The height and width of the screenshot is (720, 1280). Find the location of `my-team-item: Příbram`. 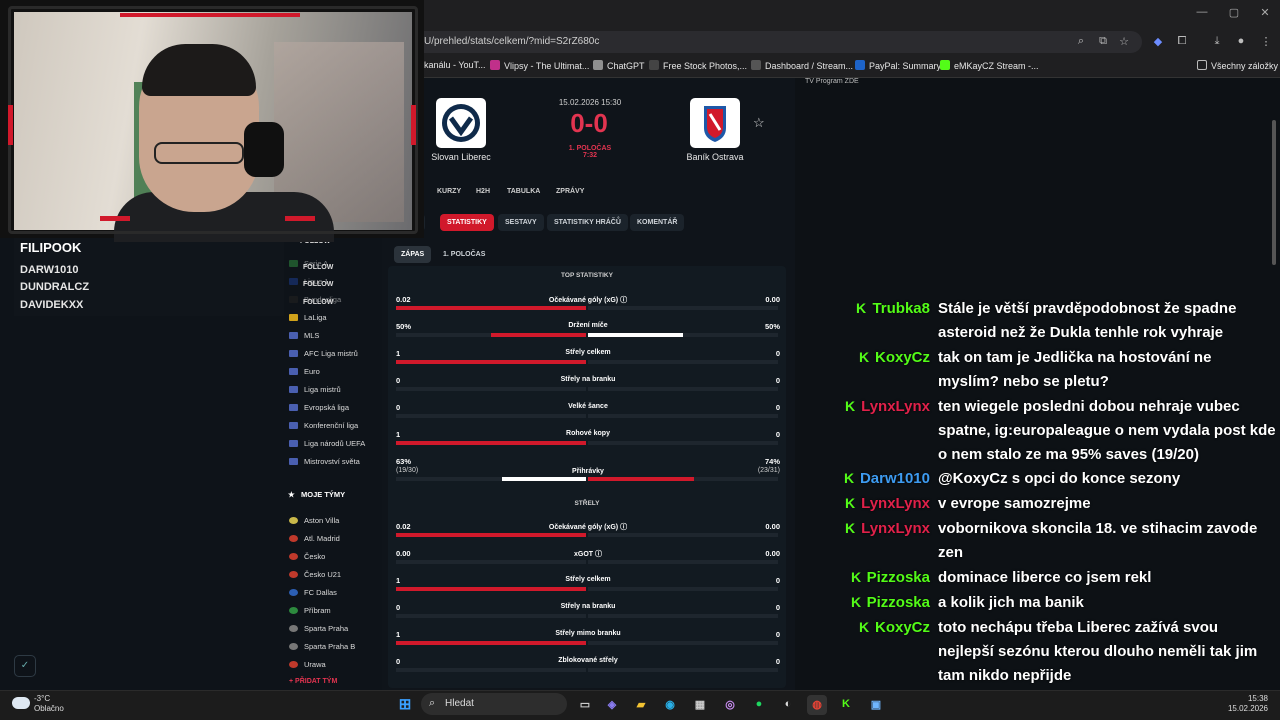

my-team-item: Příbram is located at coordinates (310, 610).